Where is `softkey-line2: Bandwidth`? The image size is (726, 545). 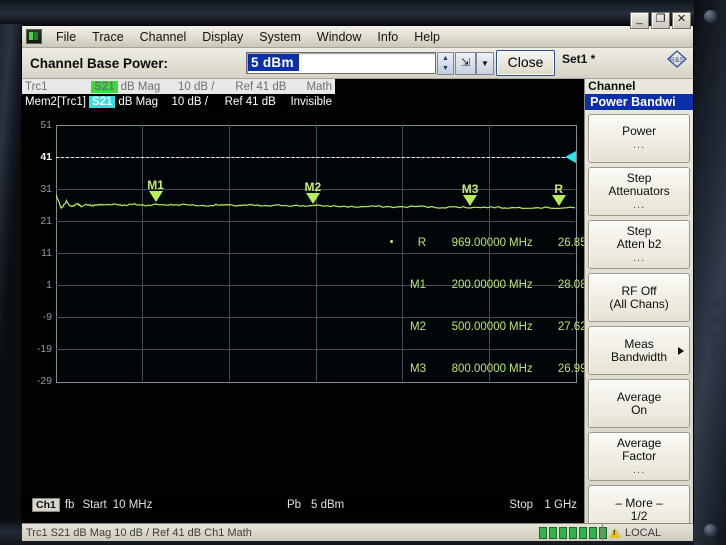 softkey-line2: Bandwidth is located at coordinates (639, 356).